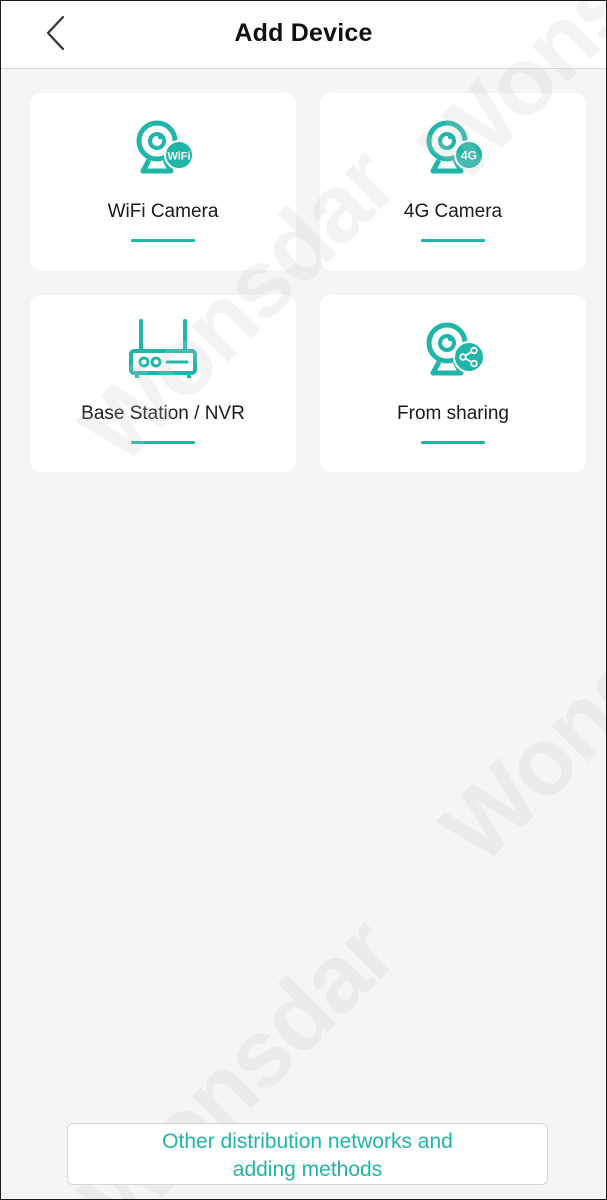 This screenshot has width=607, height=1200. Describe the element at coordinates (163, 413) in the screenshot. I see `base-station-label: Base Station / NVR` at that location.